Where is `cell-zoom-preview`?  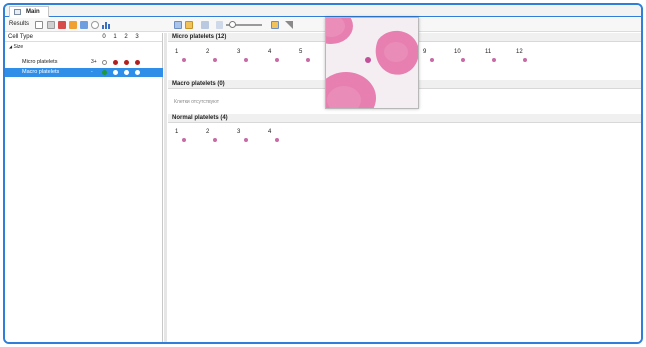 cell-zoom-preview is located at coordinates (372, 63).